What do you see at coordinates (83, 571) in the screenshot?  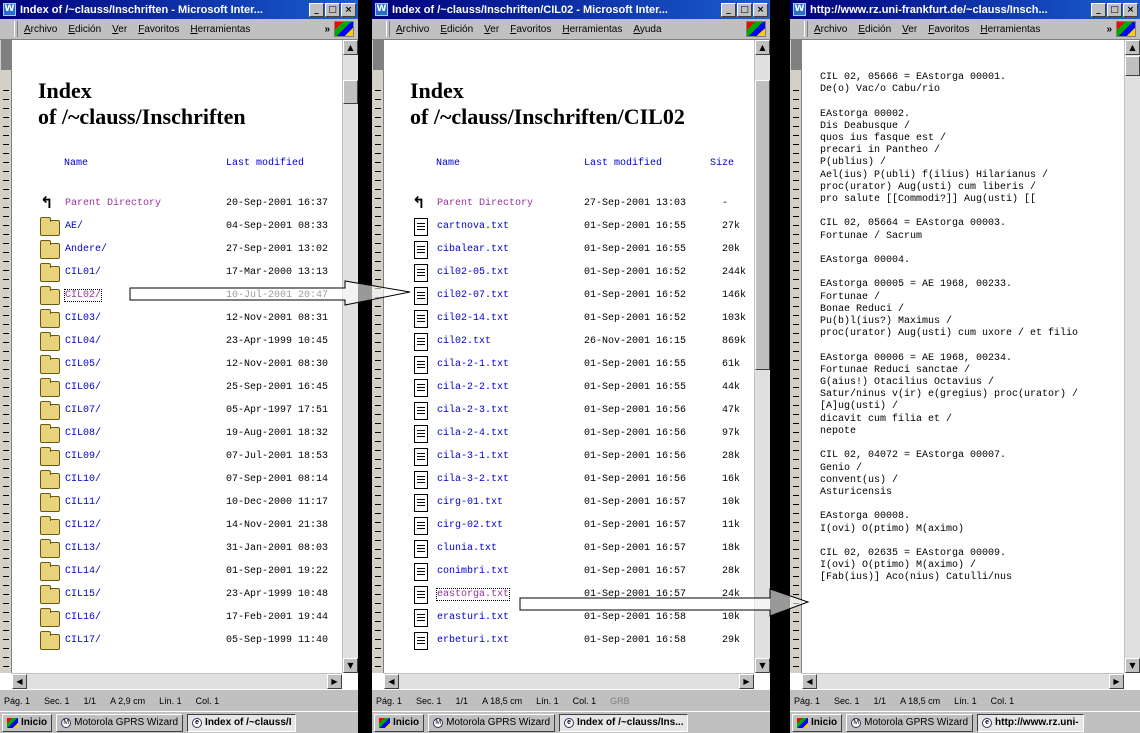 I see `file-link: CIL14/` at bounding box center [83, 571].